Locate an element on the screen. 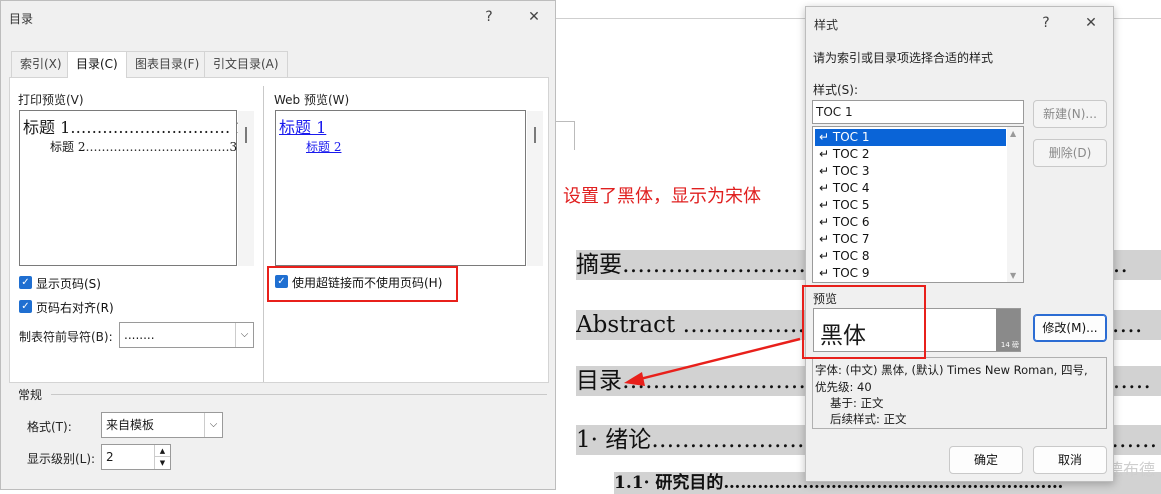  web-preview-scrollbar is located at coordinates (535, 188).